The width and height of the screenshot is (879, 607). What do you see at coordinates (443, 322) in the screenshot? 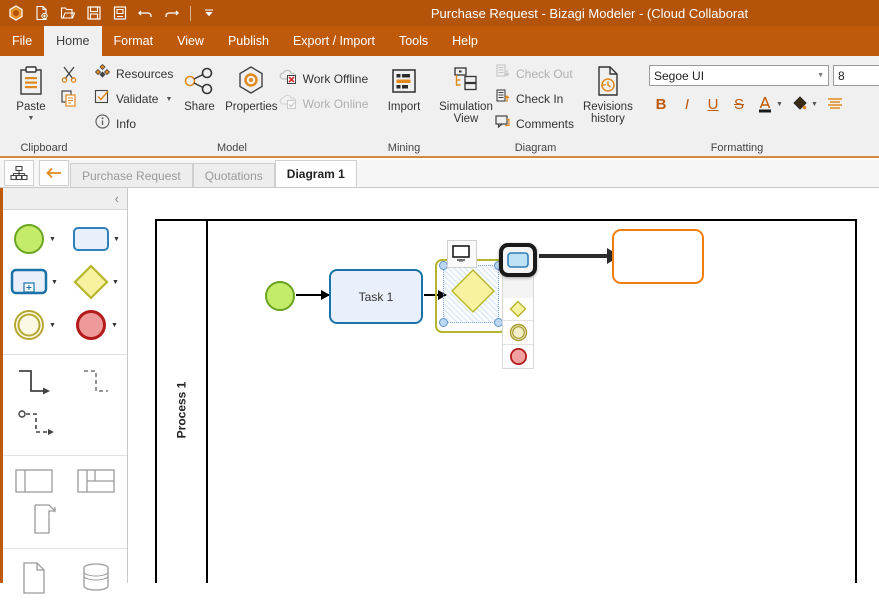
I see `resize-handle-sw` at bounding box center [443, 322].